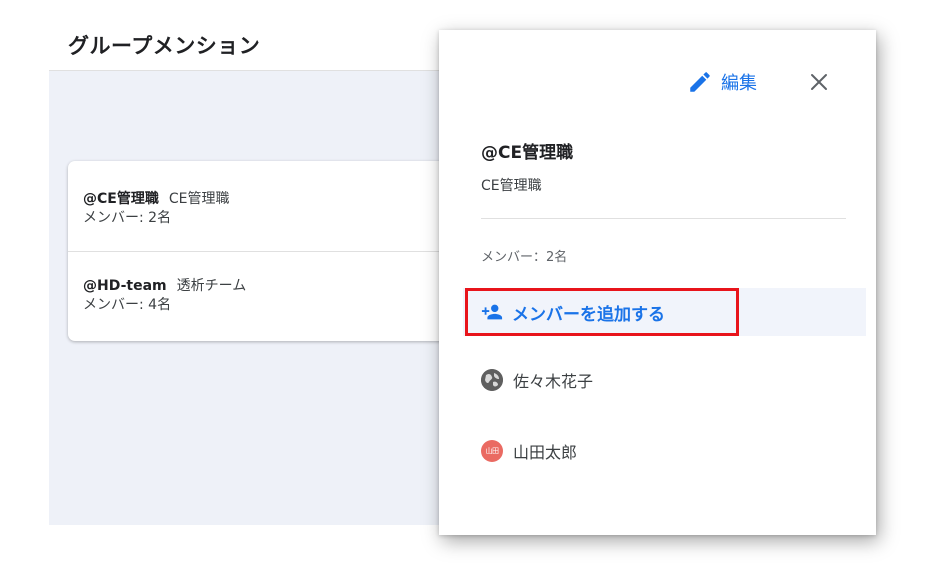 This screenshot has height=585, width=945. What do you see at coordinates (127, 218) in the screenshot?
I see `group-member-count: メンバー: 2名` at bounding box center [127, 218].